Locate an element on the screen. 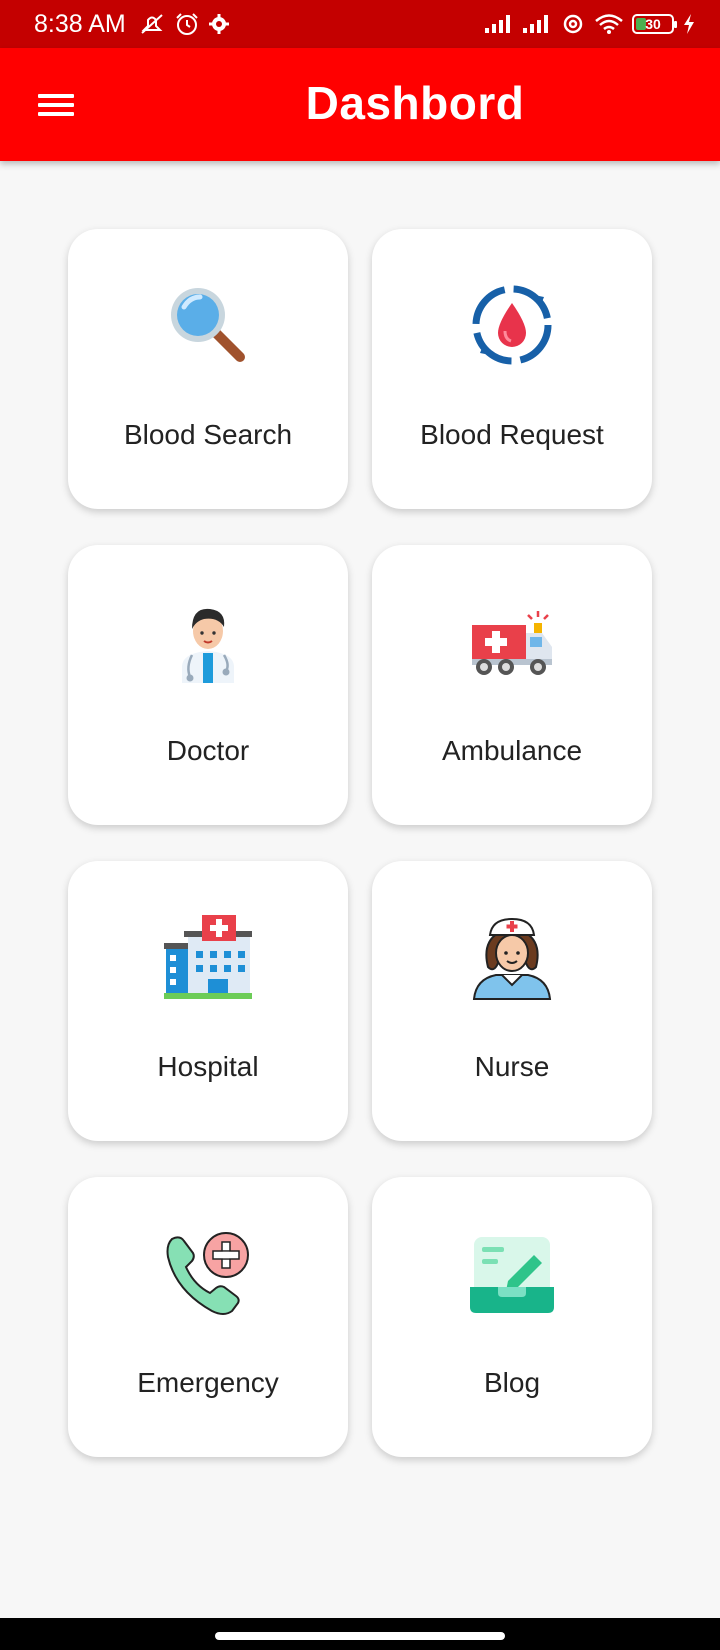 The height and width of the screenshot is (1650, 720). ambulance-card: Ambulance is located at coordinates (512, 685).